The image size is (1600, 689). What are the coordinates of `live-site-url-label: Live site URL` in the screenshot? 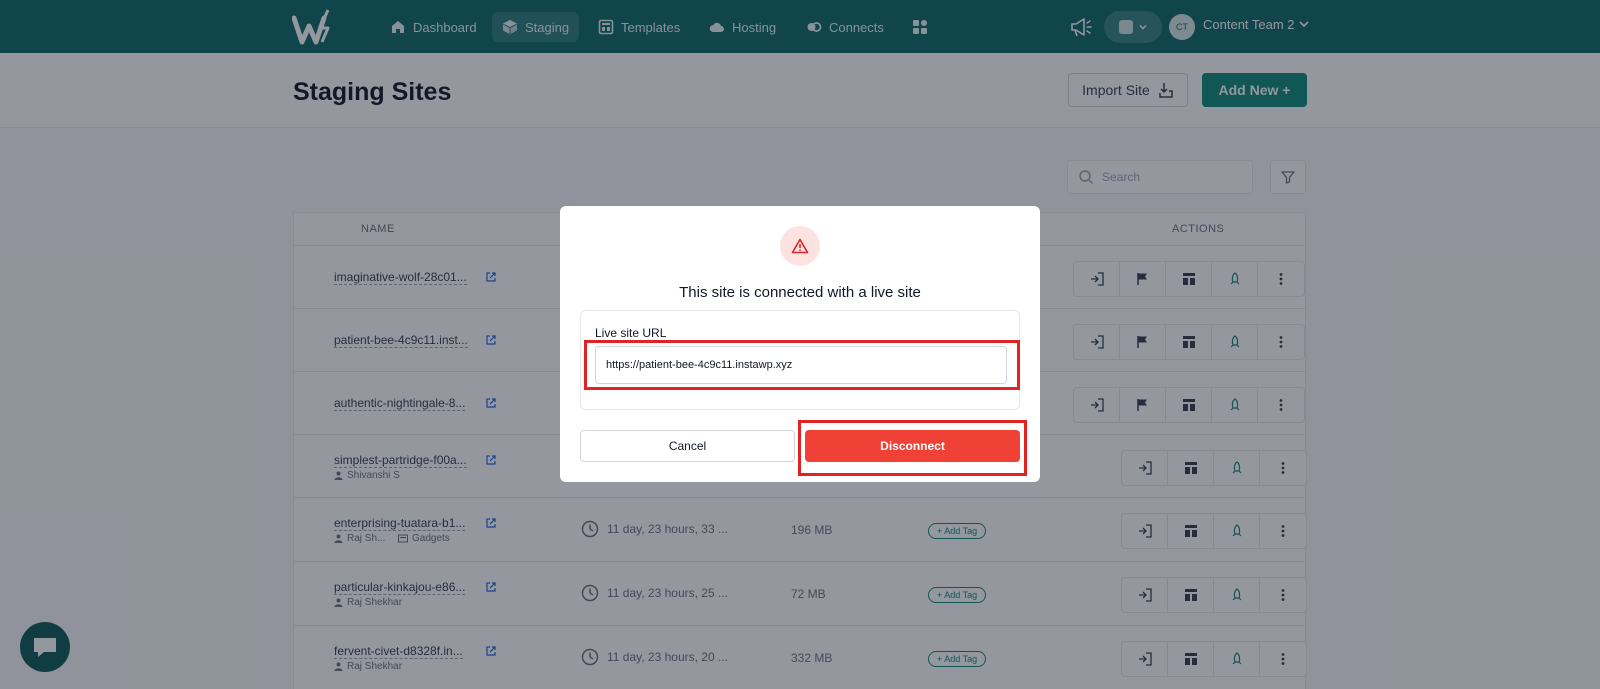 It's located at (631, 333).